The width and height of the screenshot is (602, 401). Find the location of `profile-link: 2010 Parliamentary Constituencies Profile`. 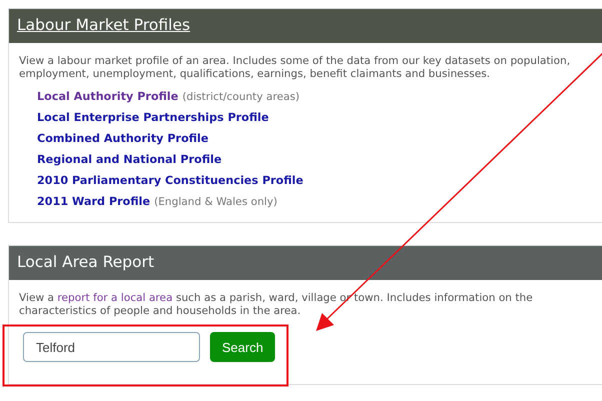

profile-link: 2010 Parliamentary Constituencies Profile is located at coordinates (170, 180).